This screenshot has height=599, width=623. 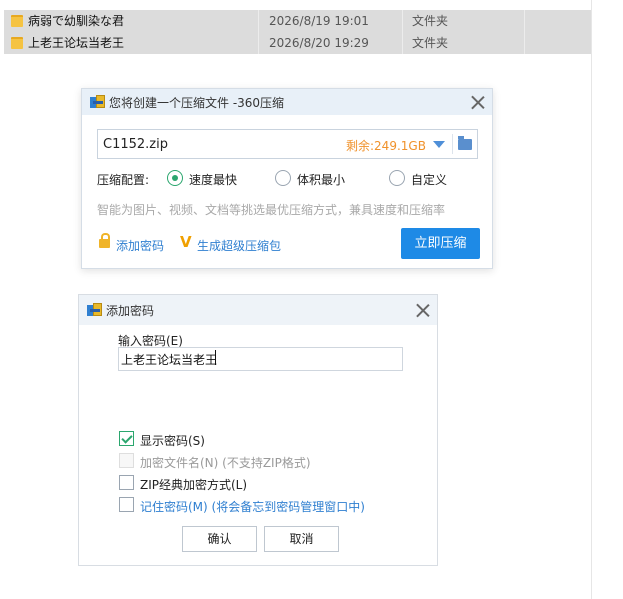 What do you see at coordinates (452, 144) in the screenshot?
I see `divider` at bounding box center [452, 144].